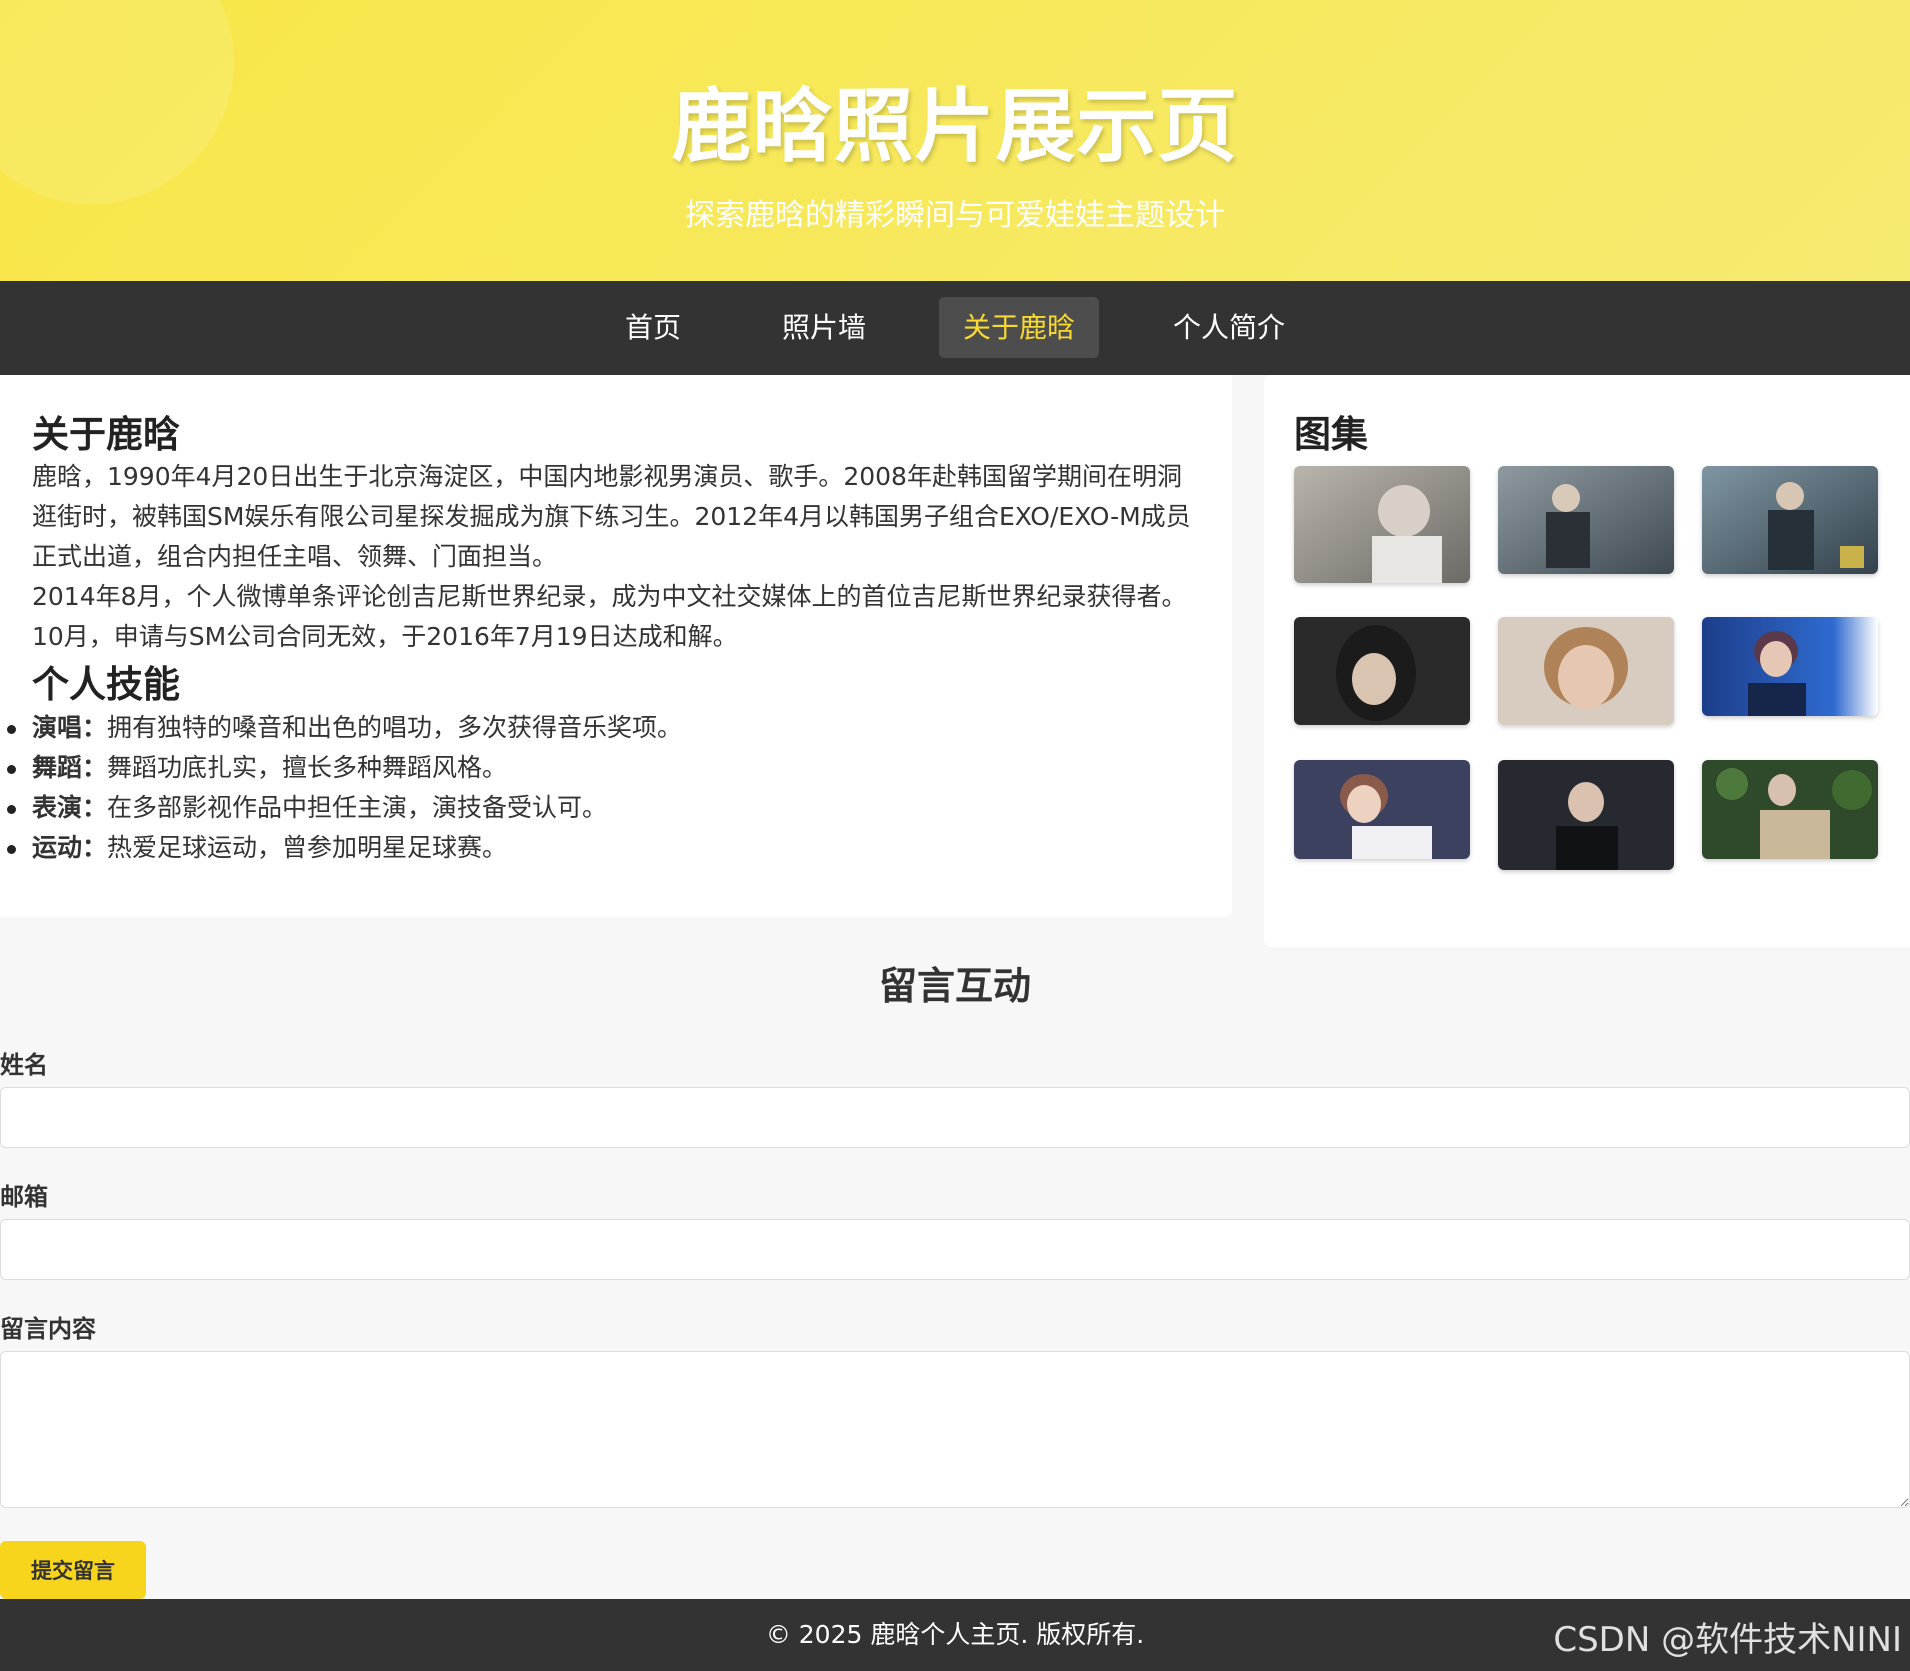 The height and width of the screenshot is (1671, 1910). Describe the element at coordinates (307, 847) in the screenshot. I see `skill-desc: 热爱足球运动，曾参加明星足球赛。` at that location.